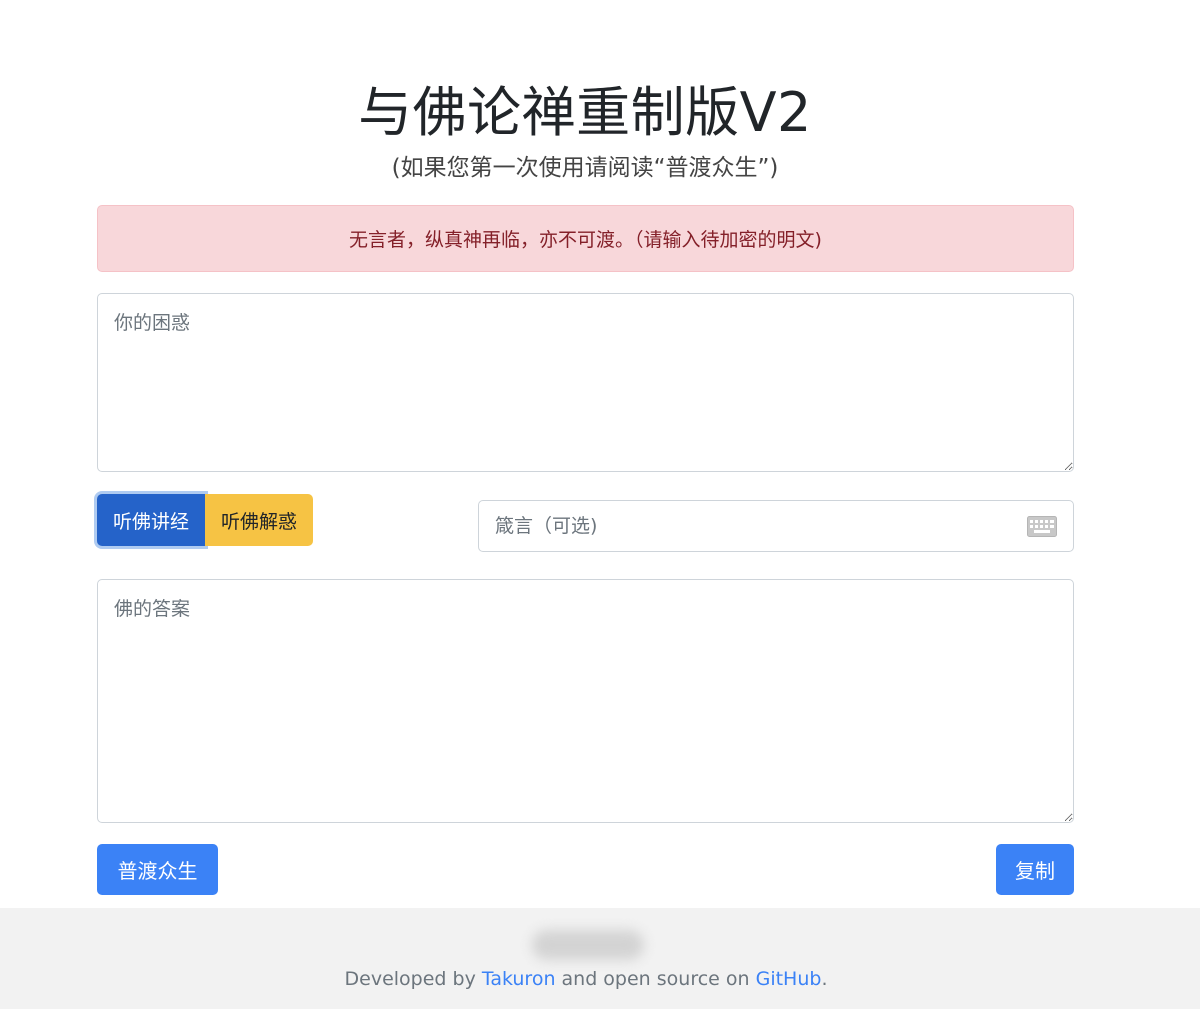  Describe the element at coordinates (519, 979) in the screenshot. I see `author-link: Takuron` at that location.